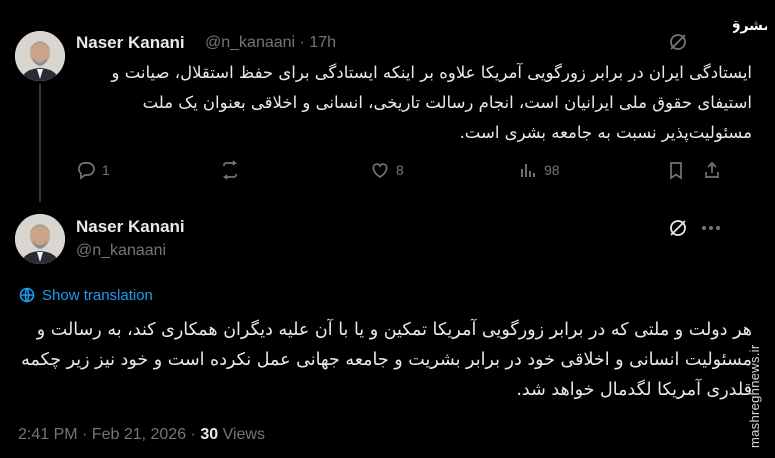 The image size is (775, 458). What do you see at coordinates (86, 171) in the screenshot?
I see `reply-icon` at bounding box center [86, 171].